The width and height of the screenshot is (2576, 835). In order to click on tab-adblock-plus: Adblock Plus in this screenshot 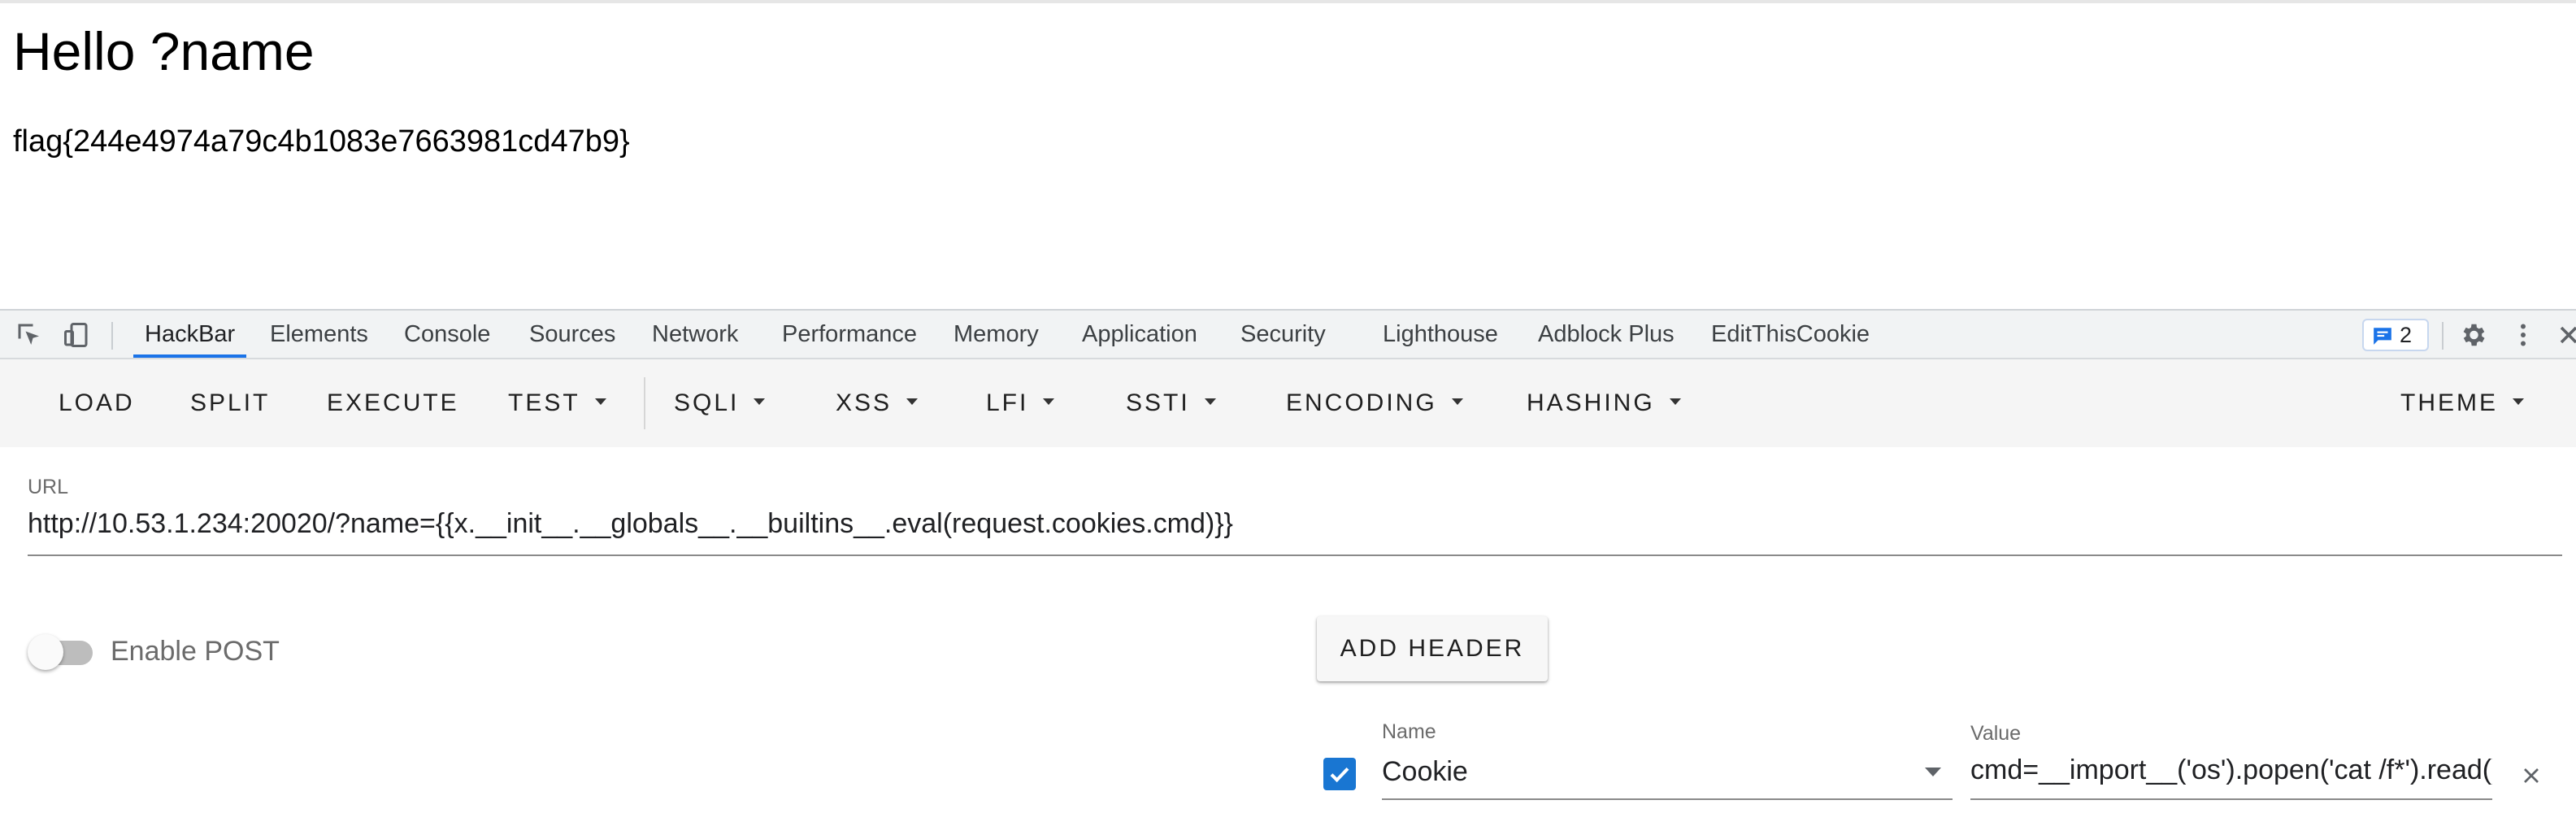, I will do `click(1606, 334)`.